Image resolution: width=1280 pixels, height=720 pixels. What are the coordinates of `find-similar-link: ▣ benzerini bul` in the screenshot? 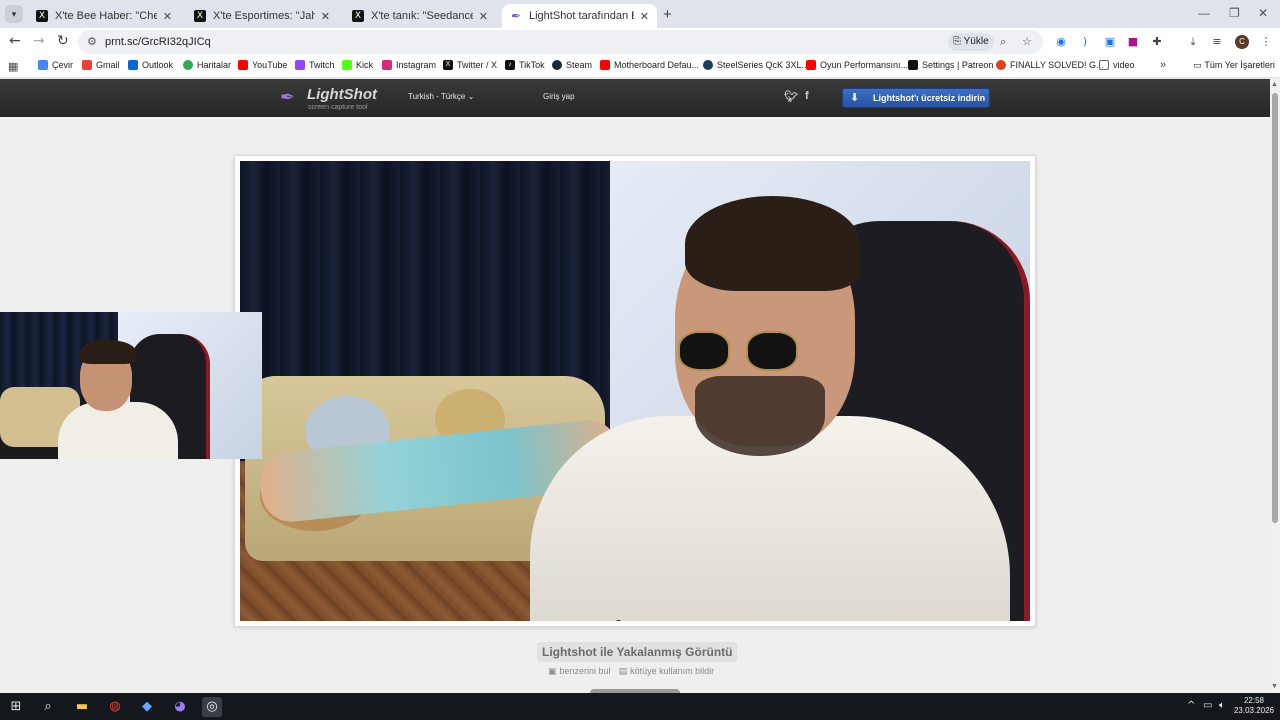 It's located at (579, 671).